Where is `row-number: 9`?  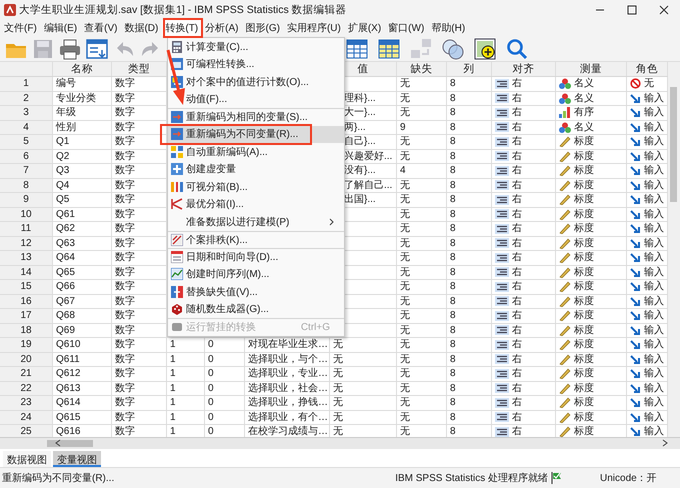
row-number: 9 is located at coordinates (26, 199).